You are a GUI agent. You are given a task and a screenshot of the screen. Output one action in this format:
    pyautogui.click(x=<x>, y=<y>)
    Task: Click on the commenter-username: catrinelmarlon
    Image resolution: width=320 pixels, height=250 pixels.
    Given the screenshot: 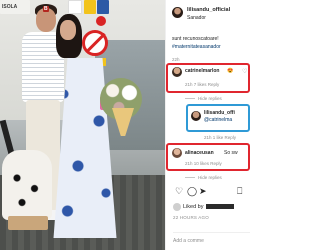 What is the action you would take?
    pyautogui.click(x=202, y=71)
    